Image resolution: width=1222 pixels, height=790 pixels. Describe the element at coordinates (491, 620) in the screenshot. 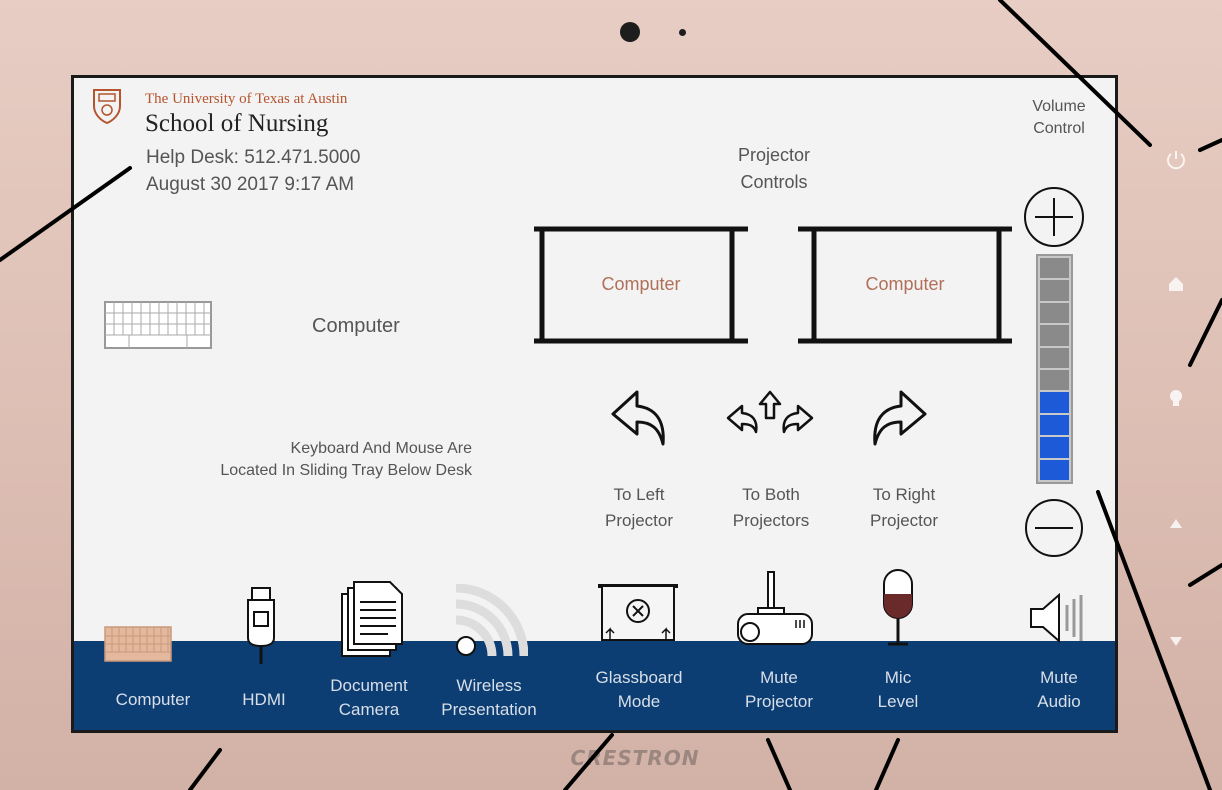

I see `wireless-icon` at that location.